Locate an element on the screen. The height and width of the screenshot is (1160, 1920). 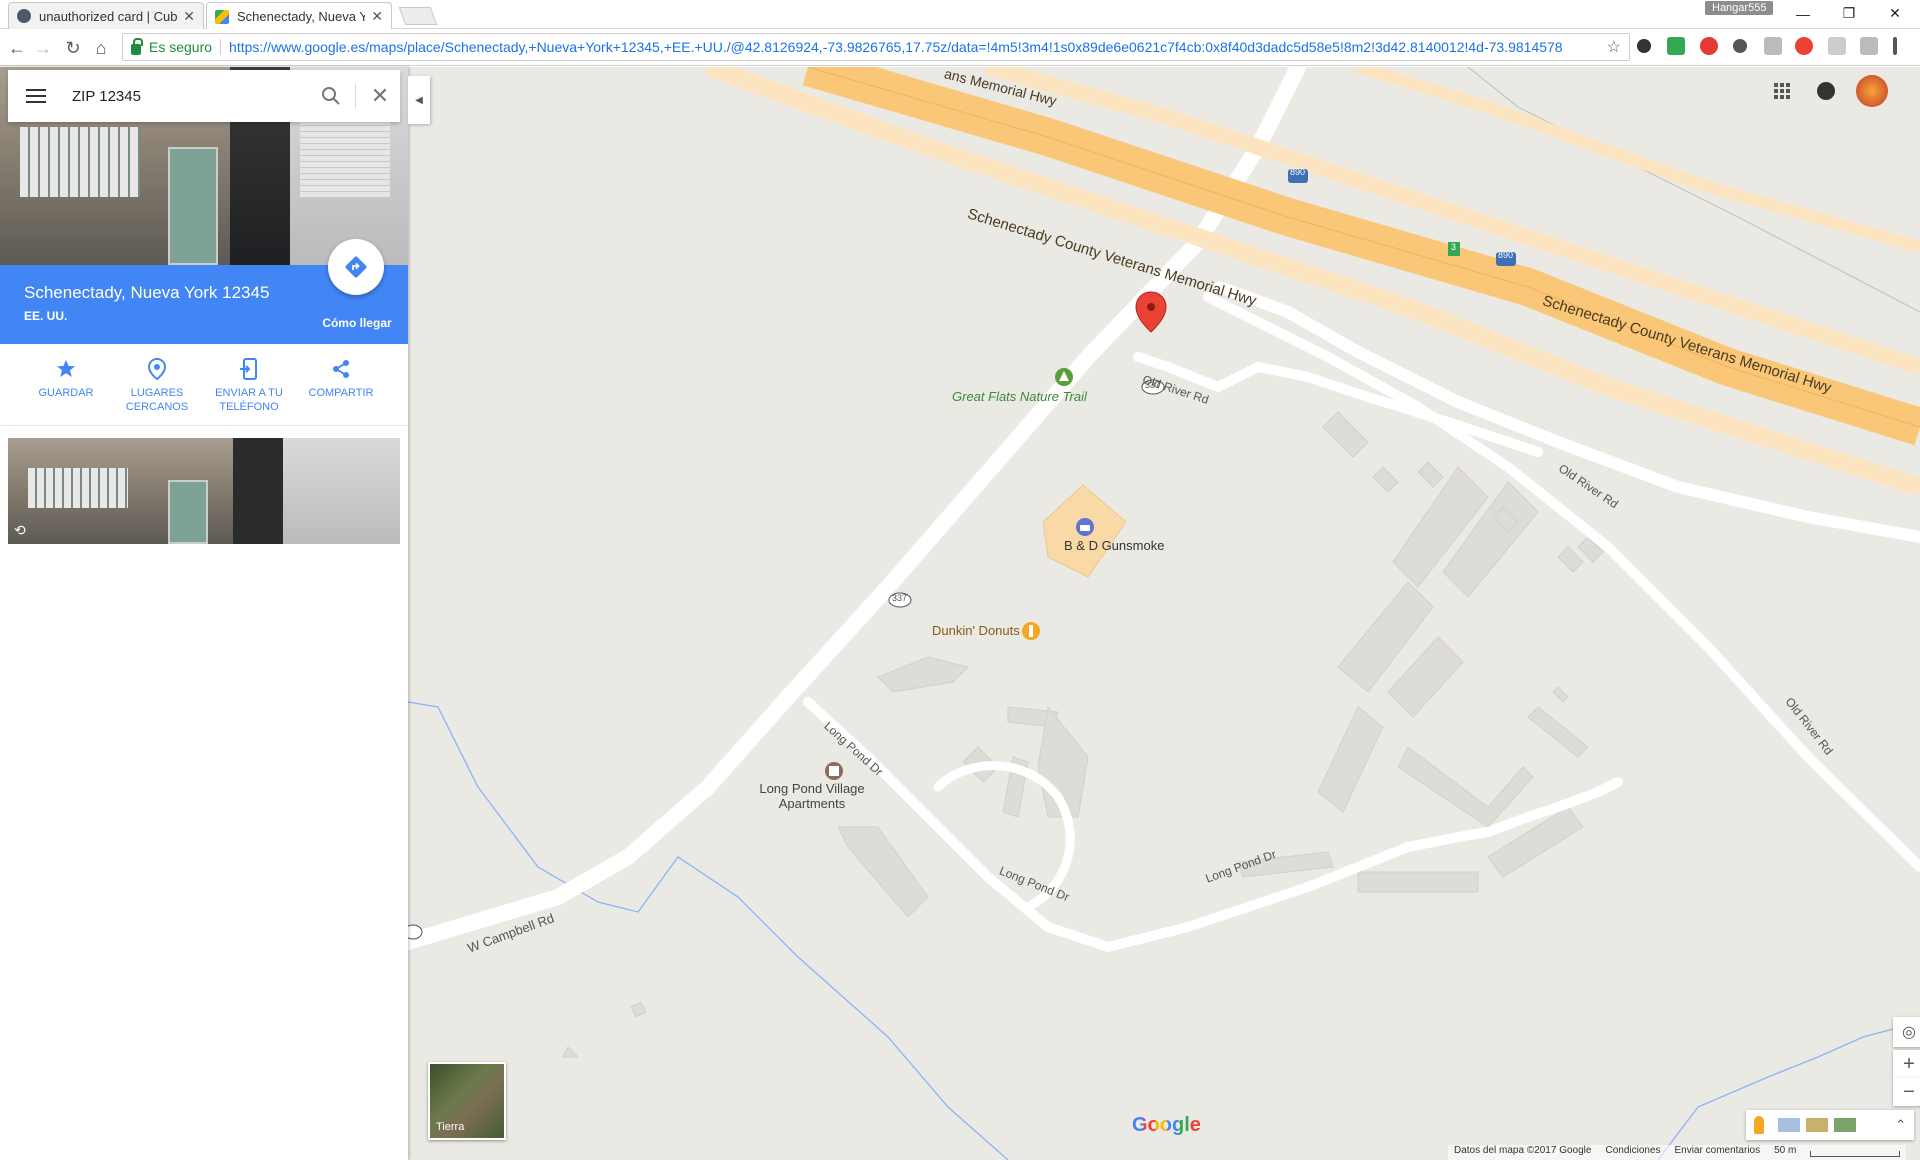
send-to-phone-icon is located at coordinates (249, 369).